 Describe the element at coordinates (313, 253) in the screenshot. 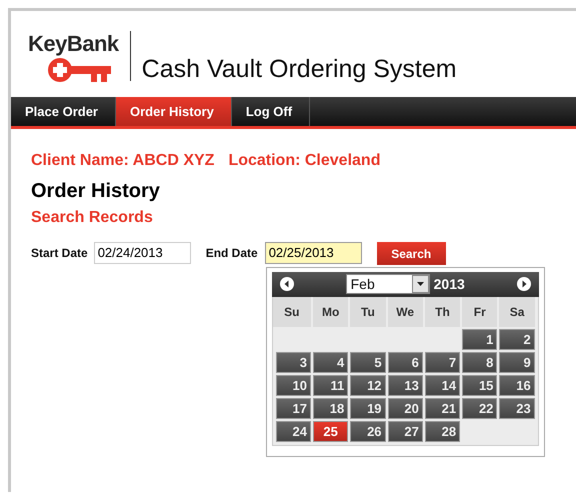

I see `end-date-field: 02/25/2013` at that location.